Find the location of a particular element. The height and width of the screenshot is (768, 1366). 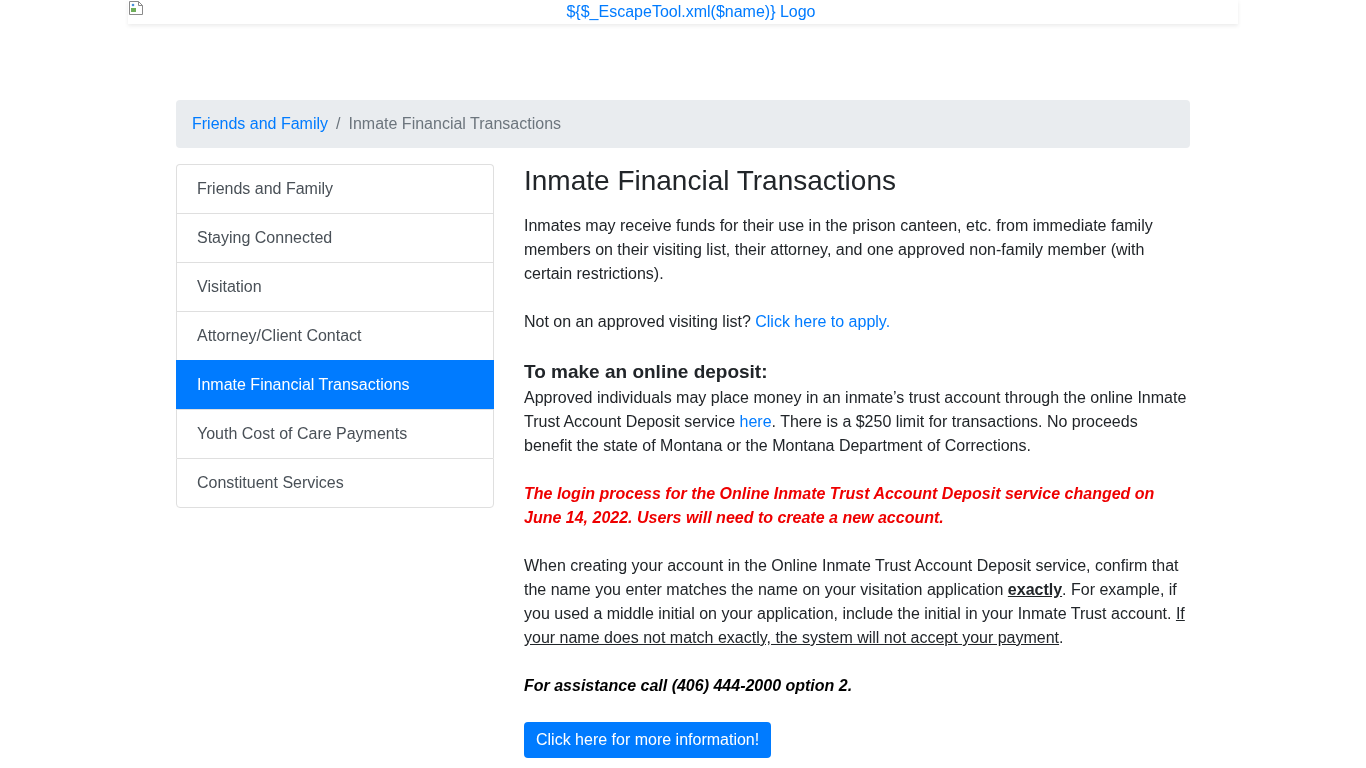

logo-alt-text: ${$_EscapeTool.xml($name)} Logo is located at coordinates (691, 12).